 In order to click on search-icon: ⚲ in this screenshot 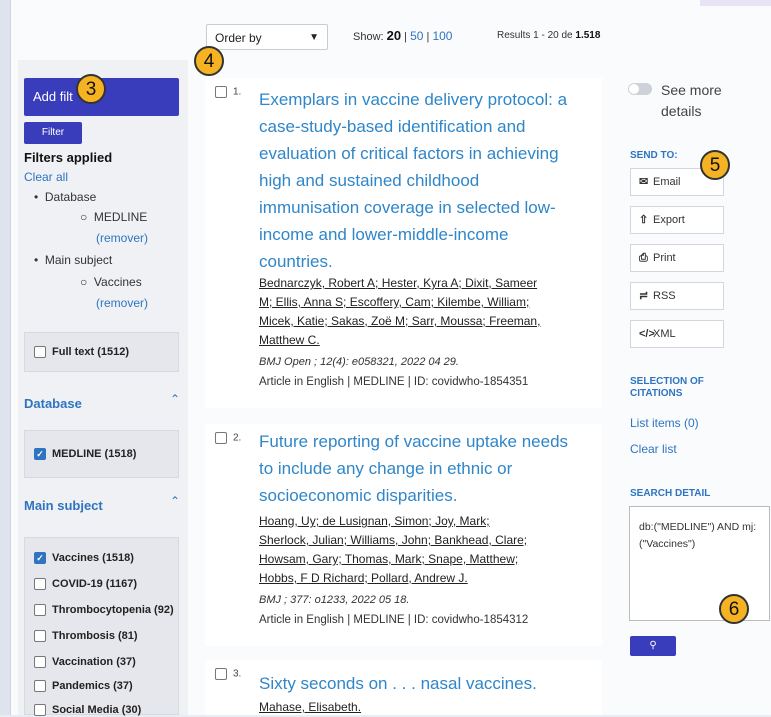, I will do `click(653, 645)`.